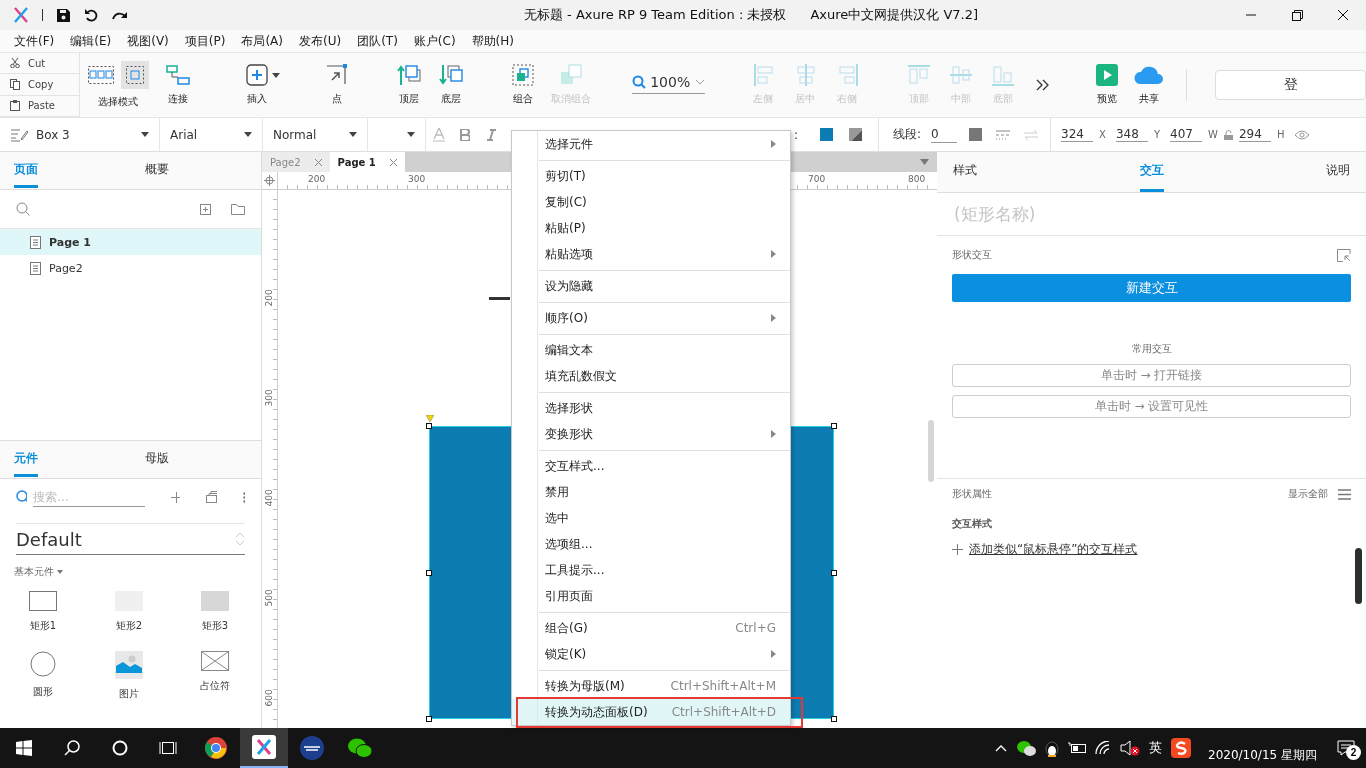 The image size is (1366, 768). I want to click on toolbar-button: 底层, so click(451, 85).